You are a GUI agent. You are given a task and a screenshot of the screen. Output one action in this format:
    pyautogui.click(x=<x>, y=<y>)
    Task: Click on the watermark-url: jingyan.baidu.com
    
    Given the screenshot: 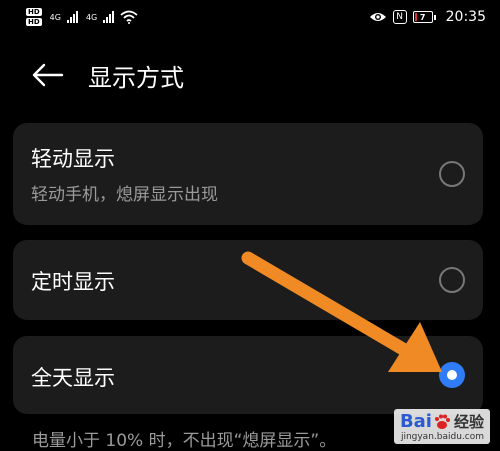 What is the action you would take?
    pyautogui.click(x=442, y=437)
    